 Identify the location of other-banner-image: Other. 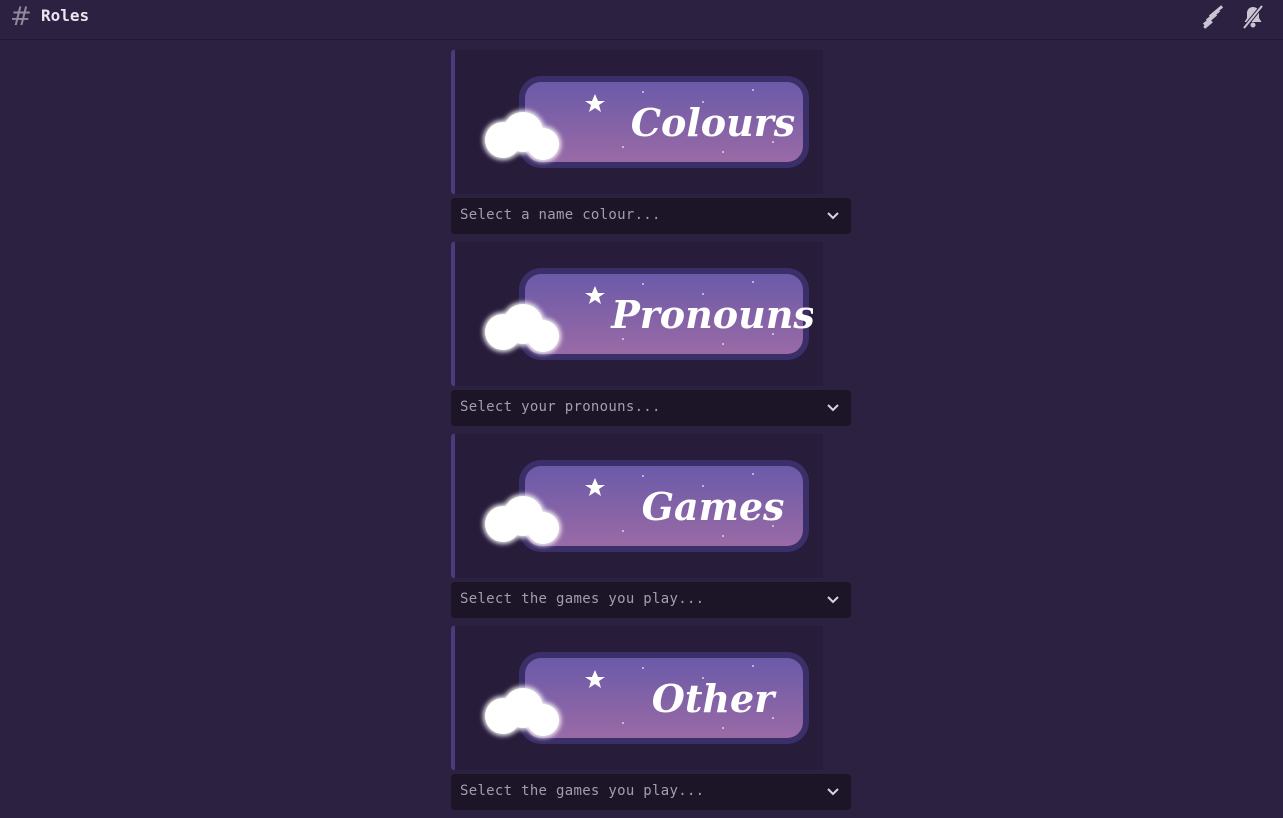
(646, 698).